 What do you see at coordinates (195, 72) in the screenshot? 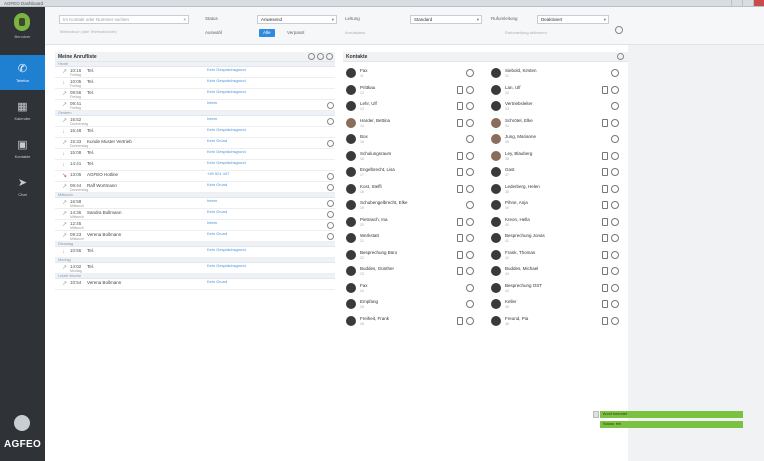
I see `call-row: ↗ 10:16 Freitag Tel. Kein Gesprächsgrund` at bounding box center [195, 72].